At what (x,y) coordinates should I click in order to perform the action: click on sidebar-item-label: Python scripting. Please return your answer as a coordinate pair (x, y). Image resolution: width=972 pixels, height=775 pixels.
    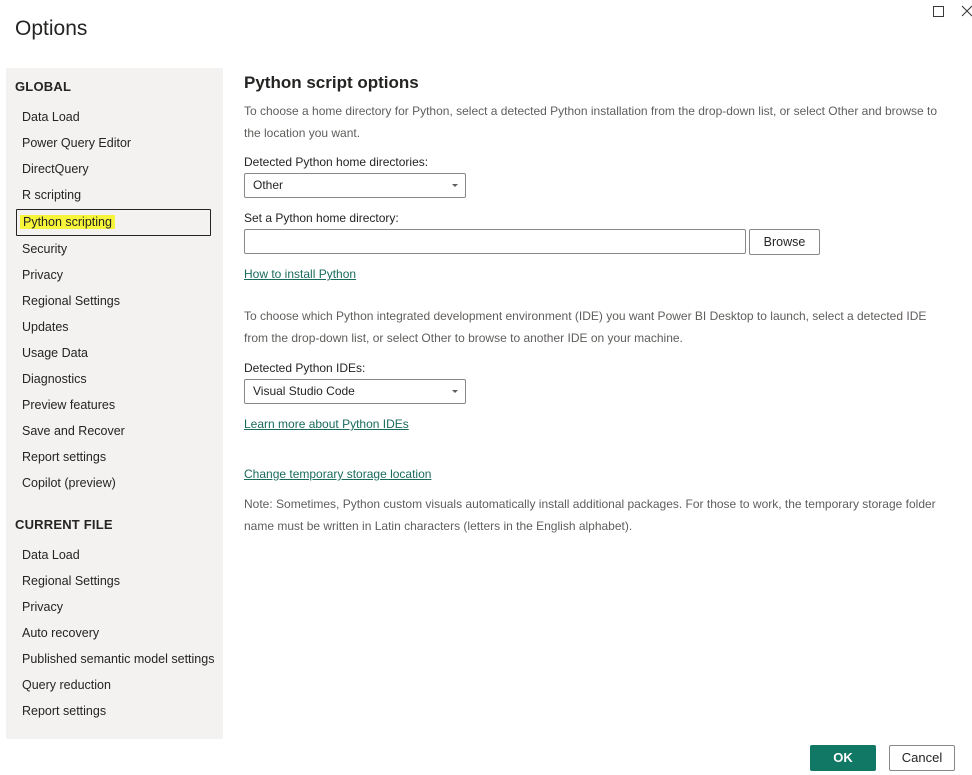
    Looking at the image, I should click on (67, 222).